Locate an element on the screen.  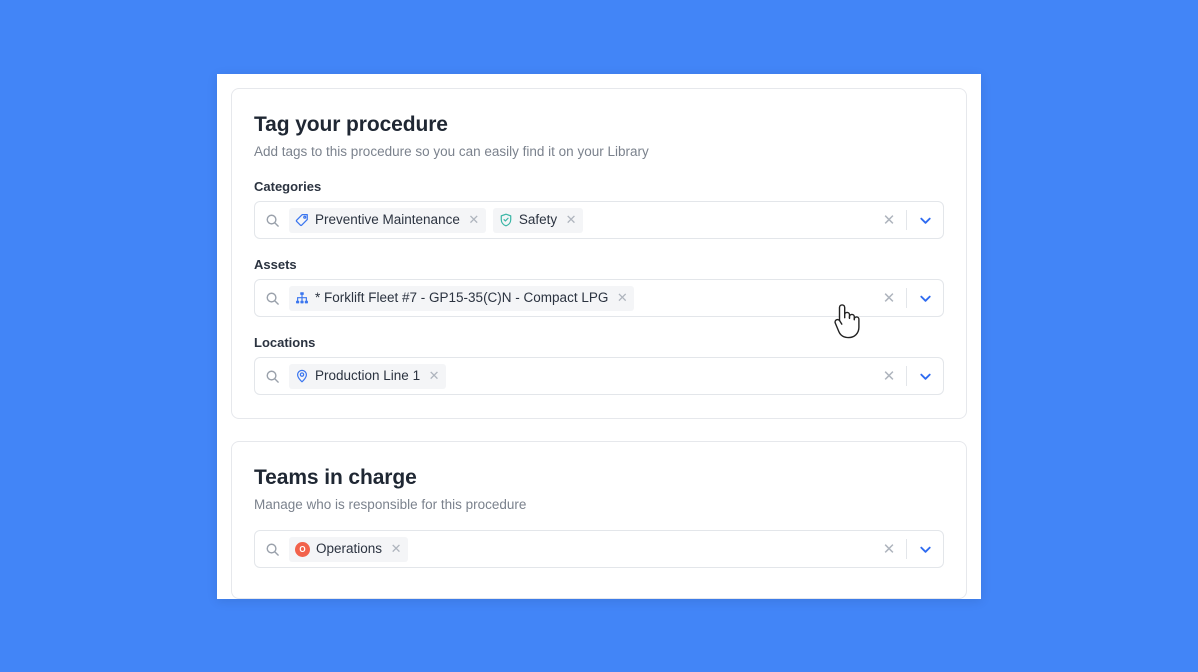
categories-actions: ✕ is located at coordinates (907, 220).